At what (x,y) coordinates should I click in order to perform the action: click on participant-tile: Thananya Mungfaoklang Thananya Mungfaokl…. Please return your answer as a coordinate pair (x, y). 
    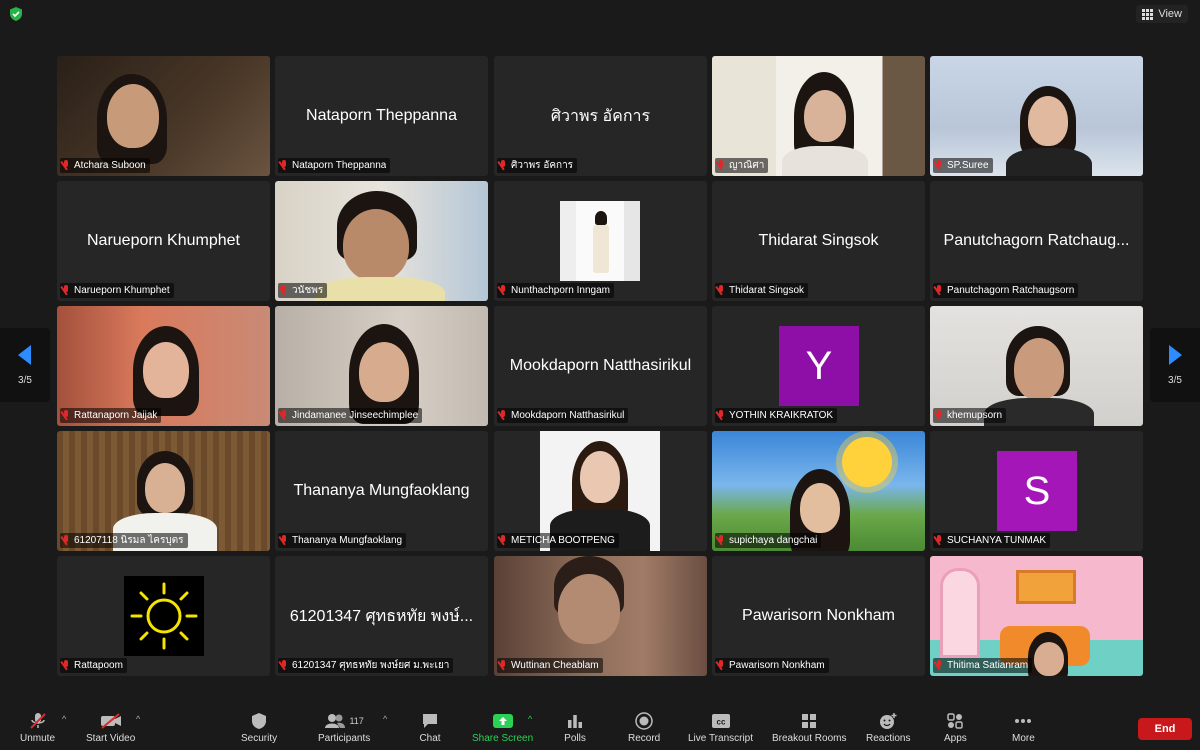
    Looking at the image, I should click on (381, 491).